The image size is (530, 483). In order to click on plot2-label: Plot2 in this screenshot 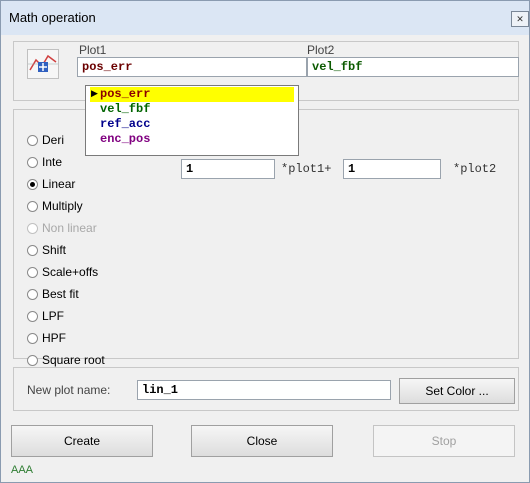, I will do `click(321, 50)`.